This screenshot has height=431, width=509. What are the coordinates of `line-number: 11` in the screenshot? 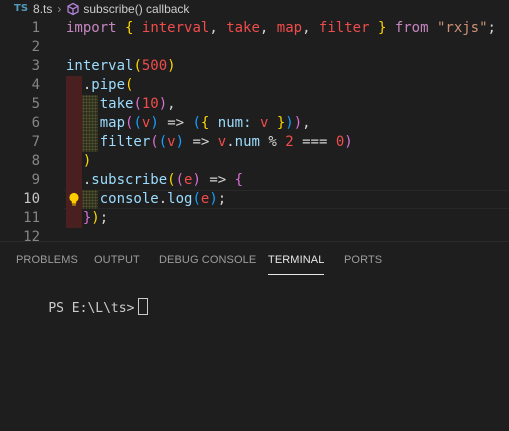 It's located at (31, 218).